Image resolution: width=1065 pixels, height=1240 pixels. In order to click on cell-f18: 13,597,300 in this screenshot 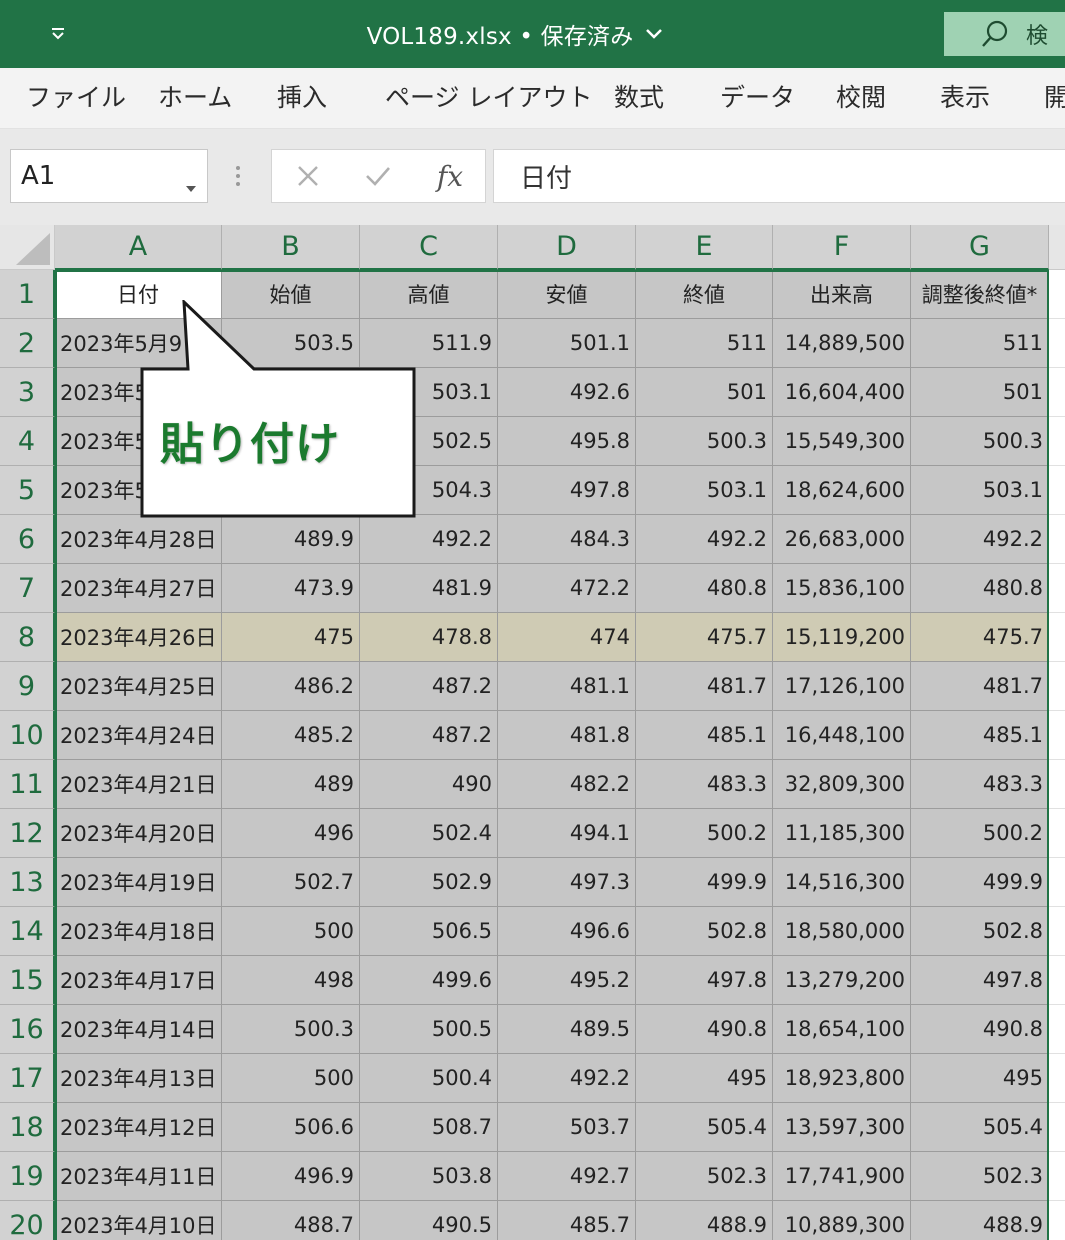, I will do `click(842, 1127)`.